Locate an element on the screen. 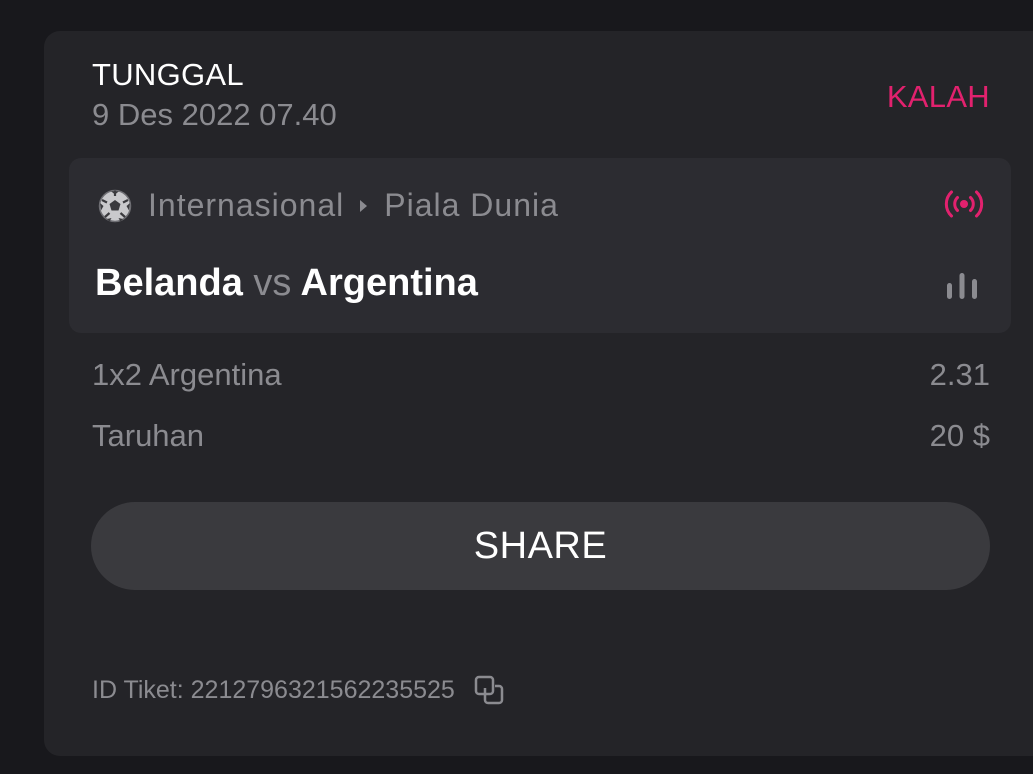 This screenshot has height=774, width=1033. stats-bars-icon is located at coordinates (962, 286).